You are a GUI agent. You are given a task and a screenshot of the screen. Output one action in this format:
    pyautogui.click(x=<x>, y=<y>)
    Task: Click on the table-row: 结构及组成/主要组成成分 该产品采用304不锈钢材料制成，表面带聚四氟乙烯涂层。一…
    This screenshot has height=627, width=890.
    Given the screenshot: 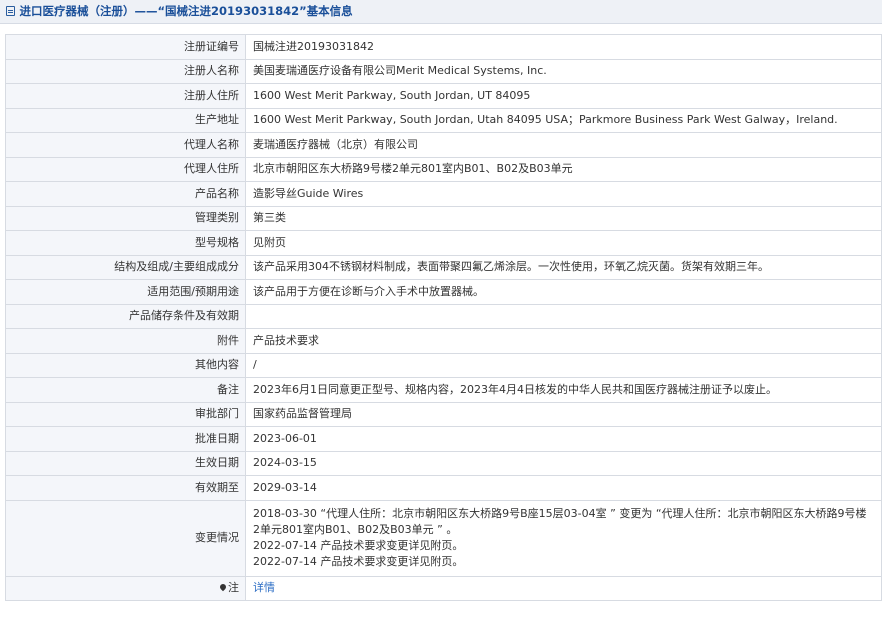 What is the action you would take?
    pyautogui.click(x=443, y=267)
    